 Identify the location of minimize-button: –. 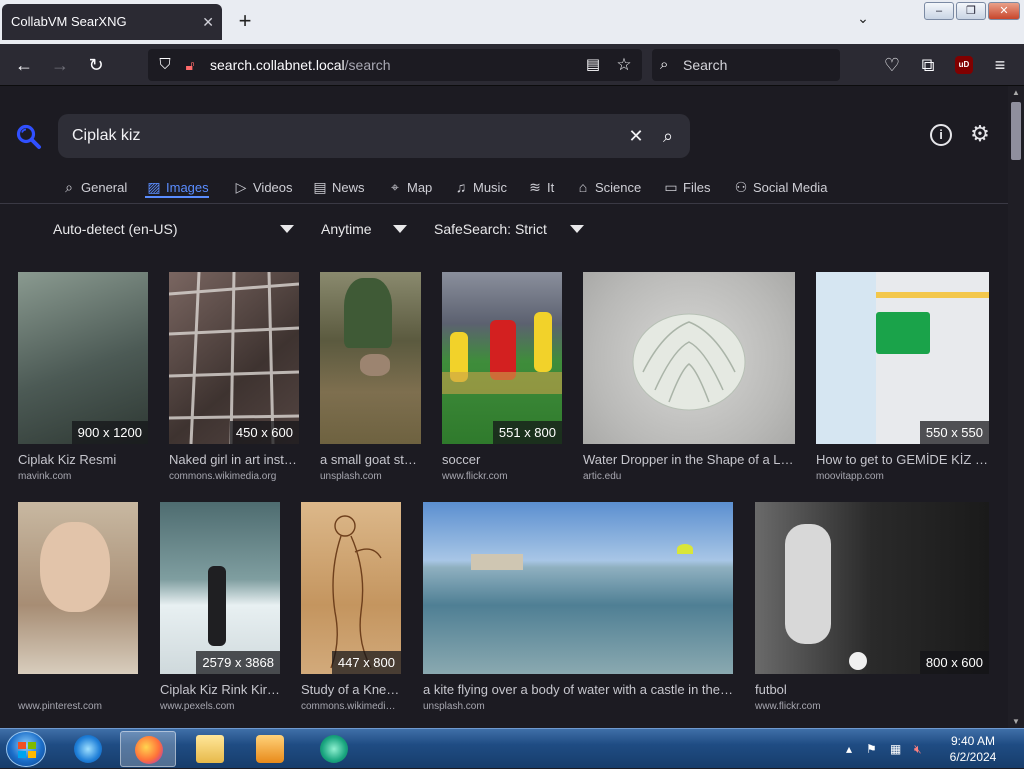
(939, 11).